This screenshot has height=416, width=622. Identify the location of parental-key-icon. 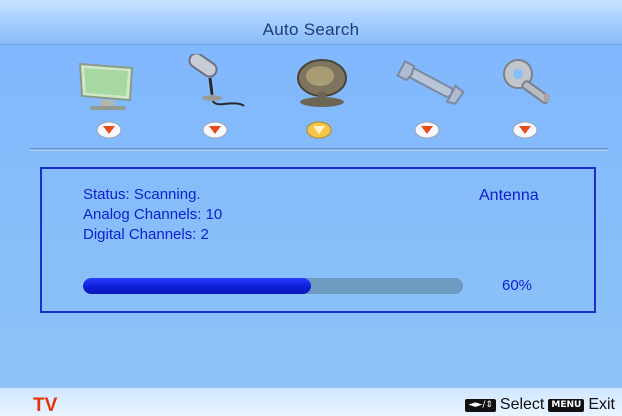
(533, 83).